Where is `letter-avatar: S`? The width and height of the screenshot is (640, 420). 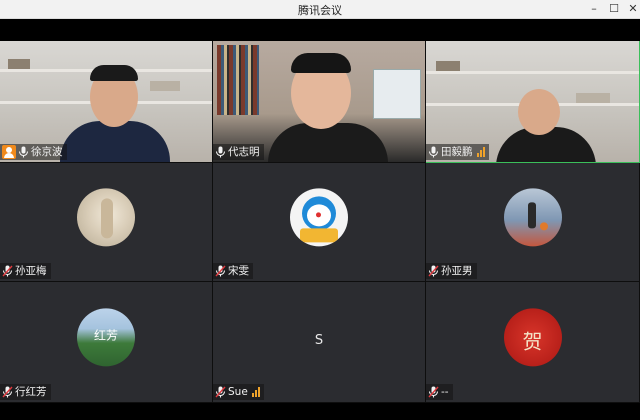 letter-avatar: S is located at coordinates (319, 340).